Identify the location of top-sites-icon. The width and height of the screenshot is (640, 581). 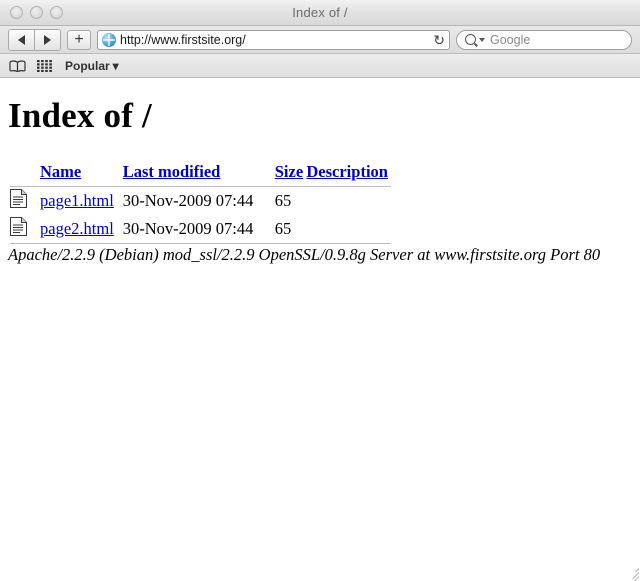
(44, 65).